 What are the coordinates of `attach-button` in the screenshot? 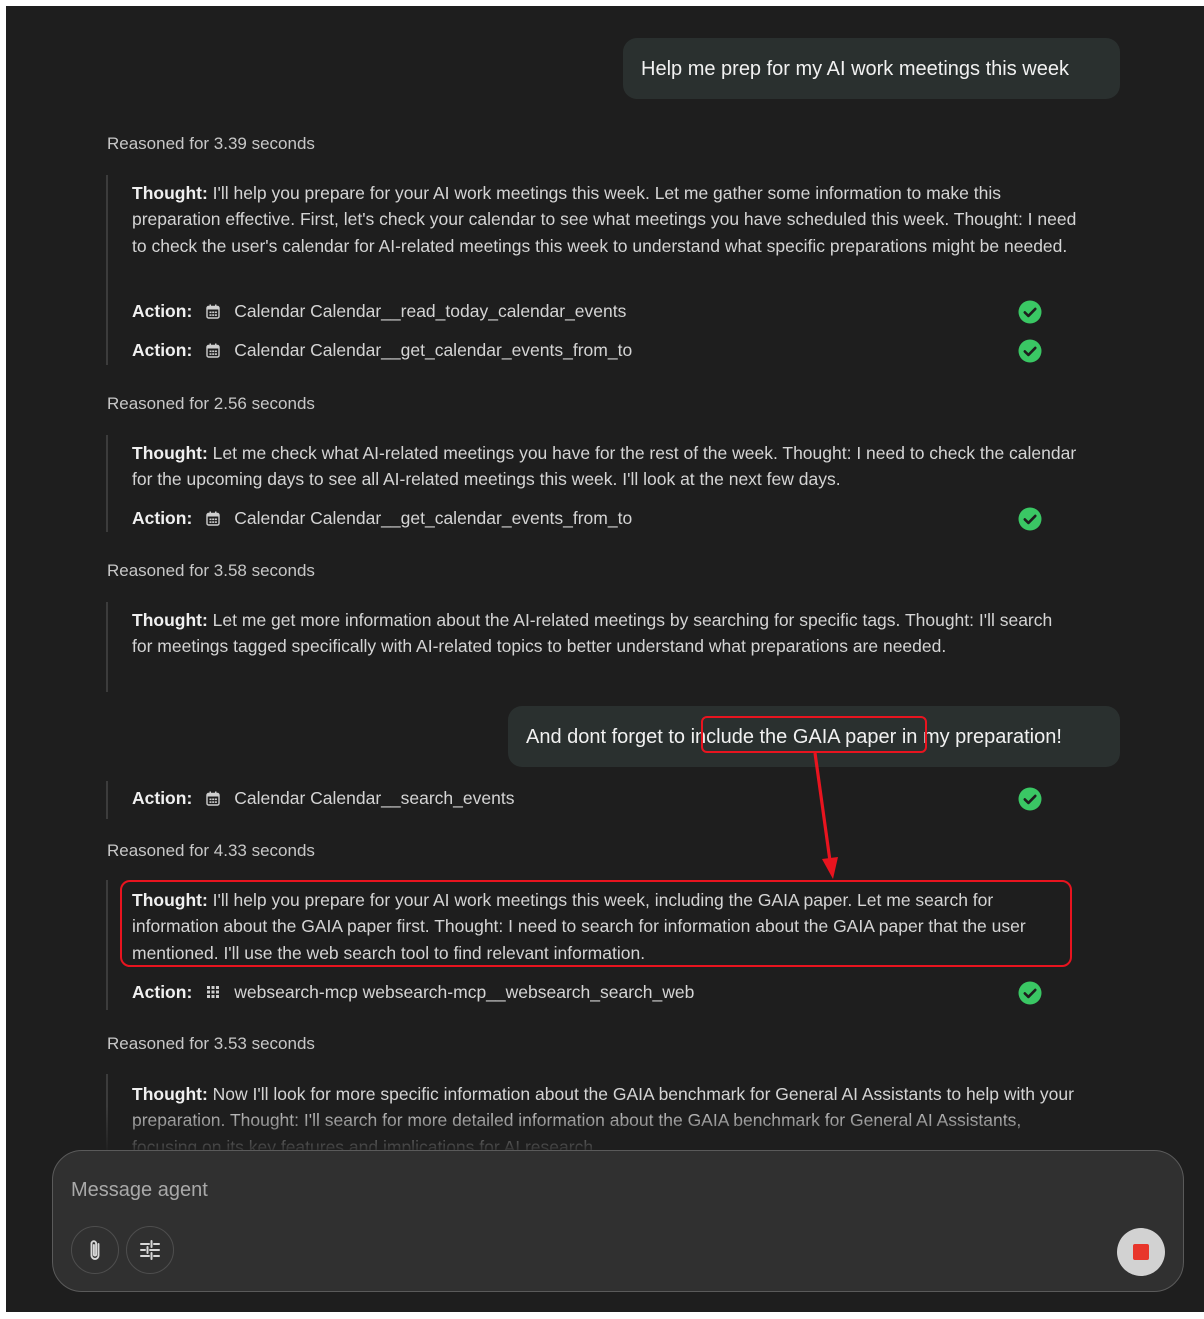 It's located at (95, 1250).